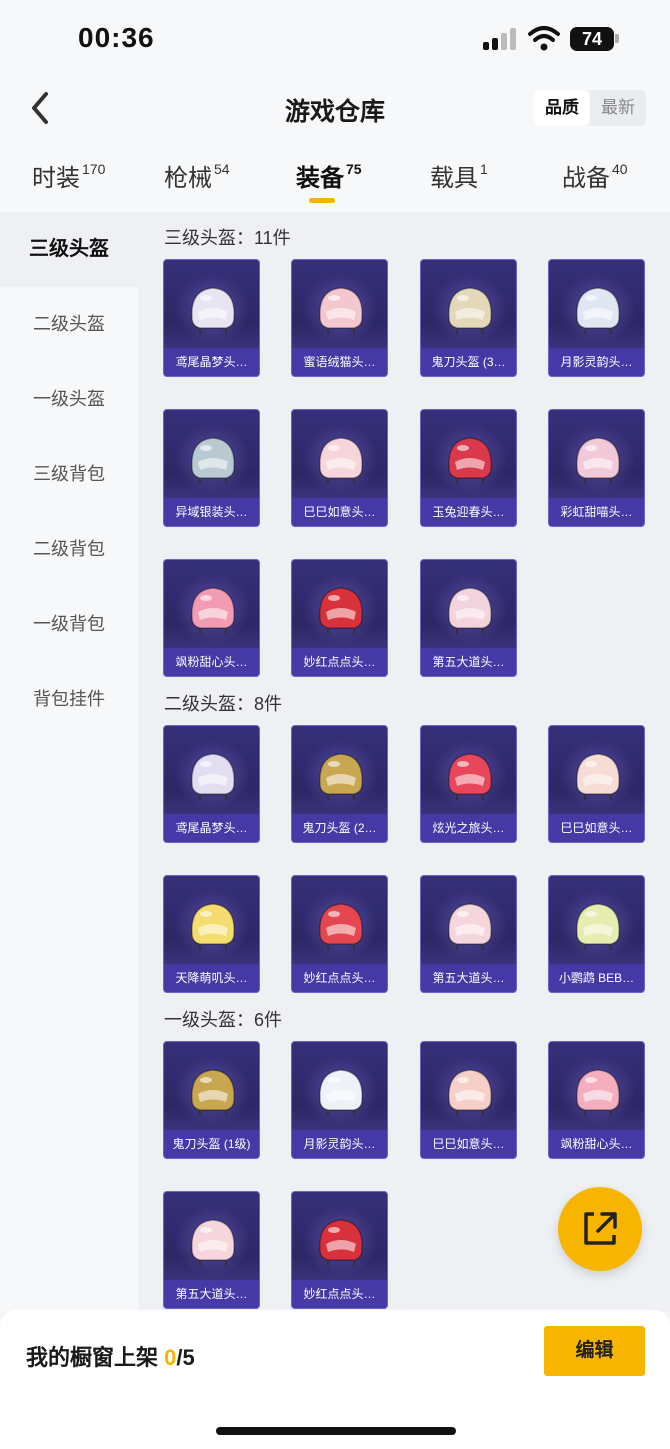 This screenshot has height=1449, width=670. Describe the element at coordinates (594, 1351) in the screenshot. I see `edit-button: 编辑` at that location.